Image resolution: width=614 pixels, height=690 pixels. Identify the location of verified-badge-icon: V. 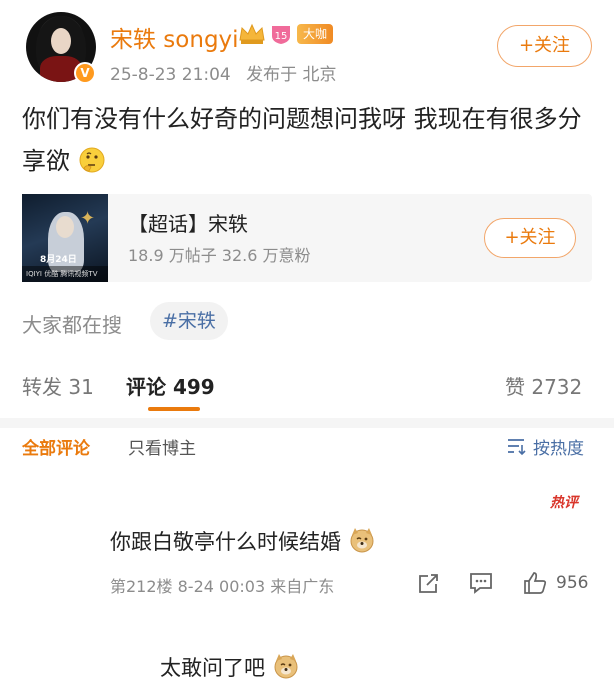
(85, 73).